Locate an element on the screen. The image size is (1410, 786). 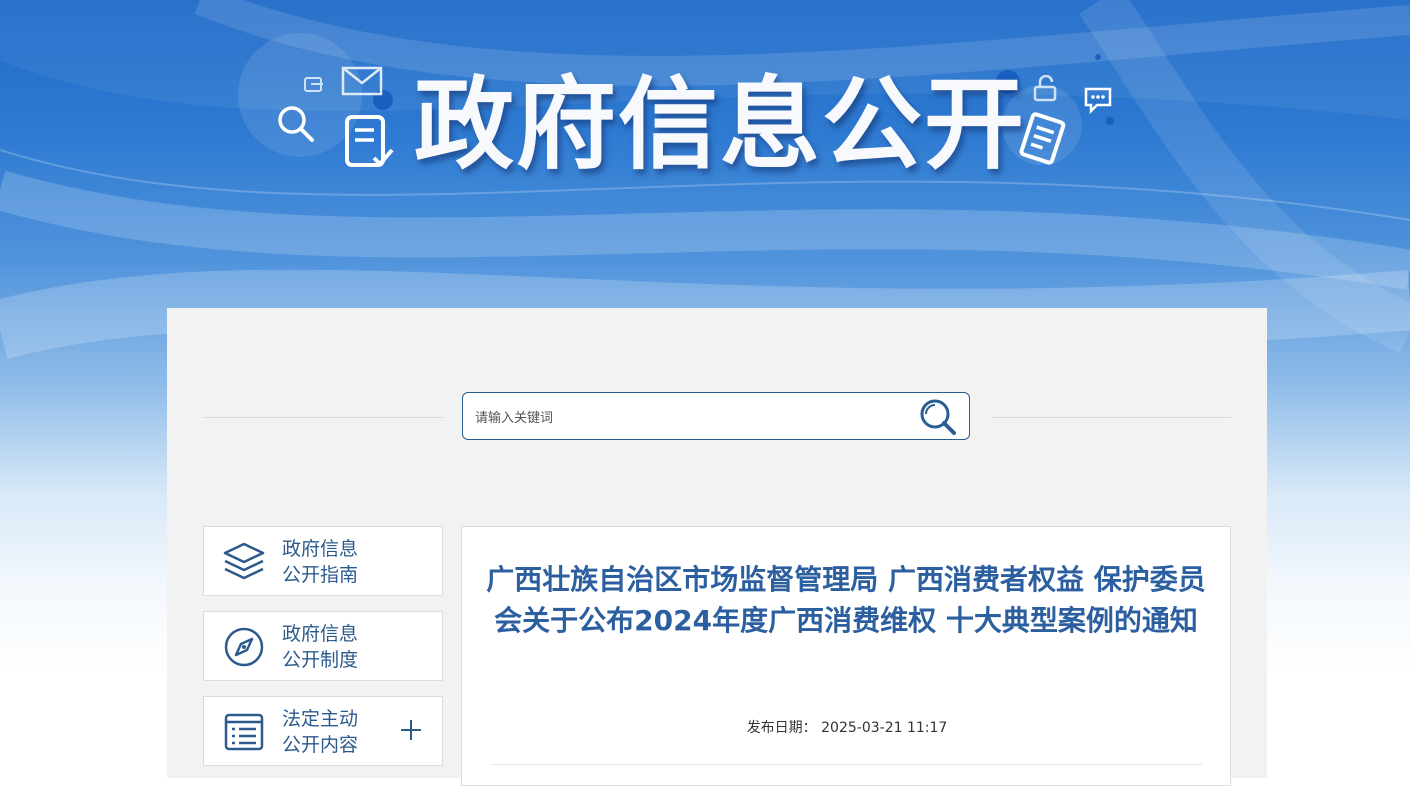
sidebar-label-line2: 公开内容 is located at coordinates (320, 745).